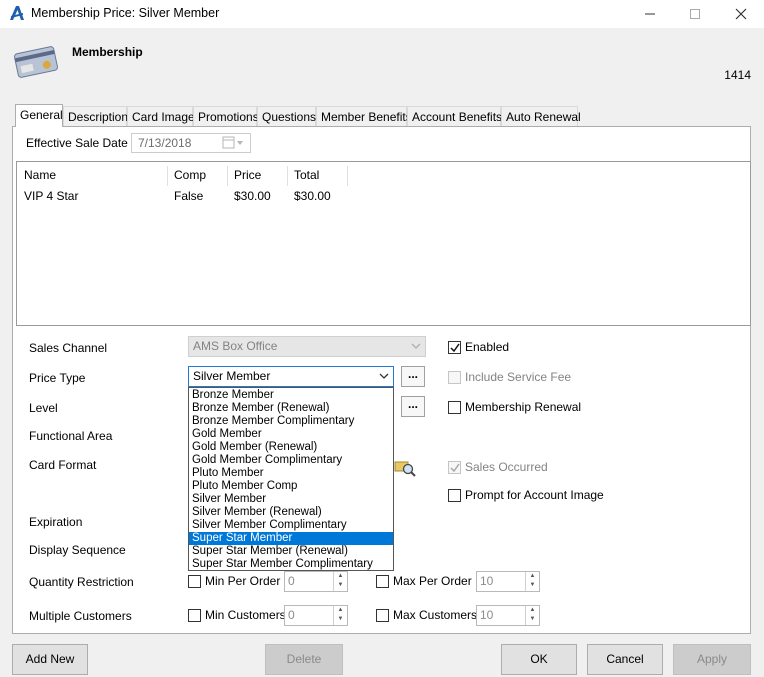 This screenshot has width=764, height=677. I want to click on effective-sale-date-label: Effective Sale Date, so click(77, 143).